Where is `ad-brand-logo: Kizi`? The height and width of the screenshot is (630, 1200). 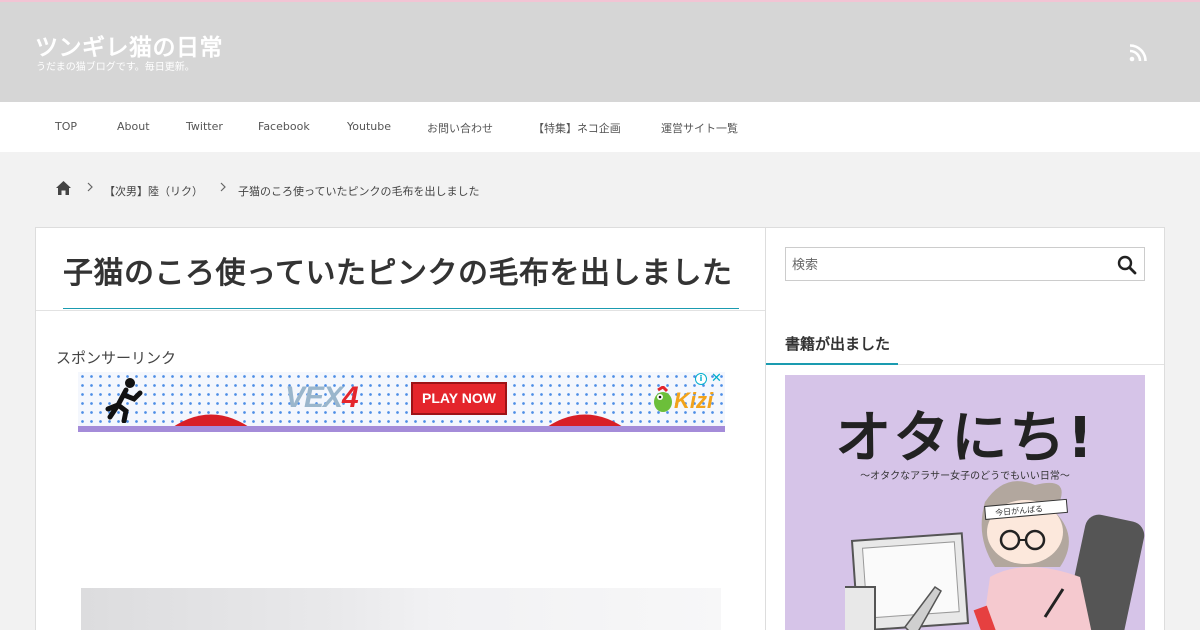 ad-brand-logo: Kizi is located at coordinates (694, 400).